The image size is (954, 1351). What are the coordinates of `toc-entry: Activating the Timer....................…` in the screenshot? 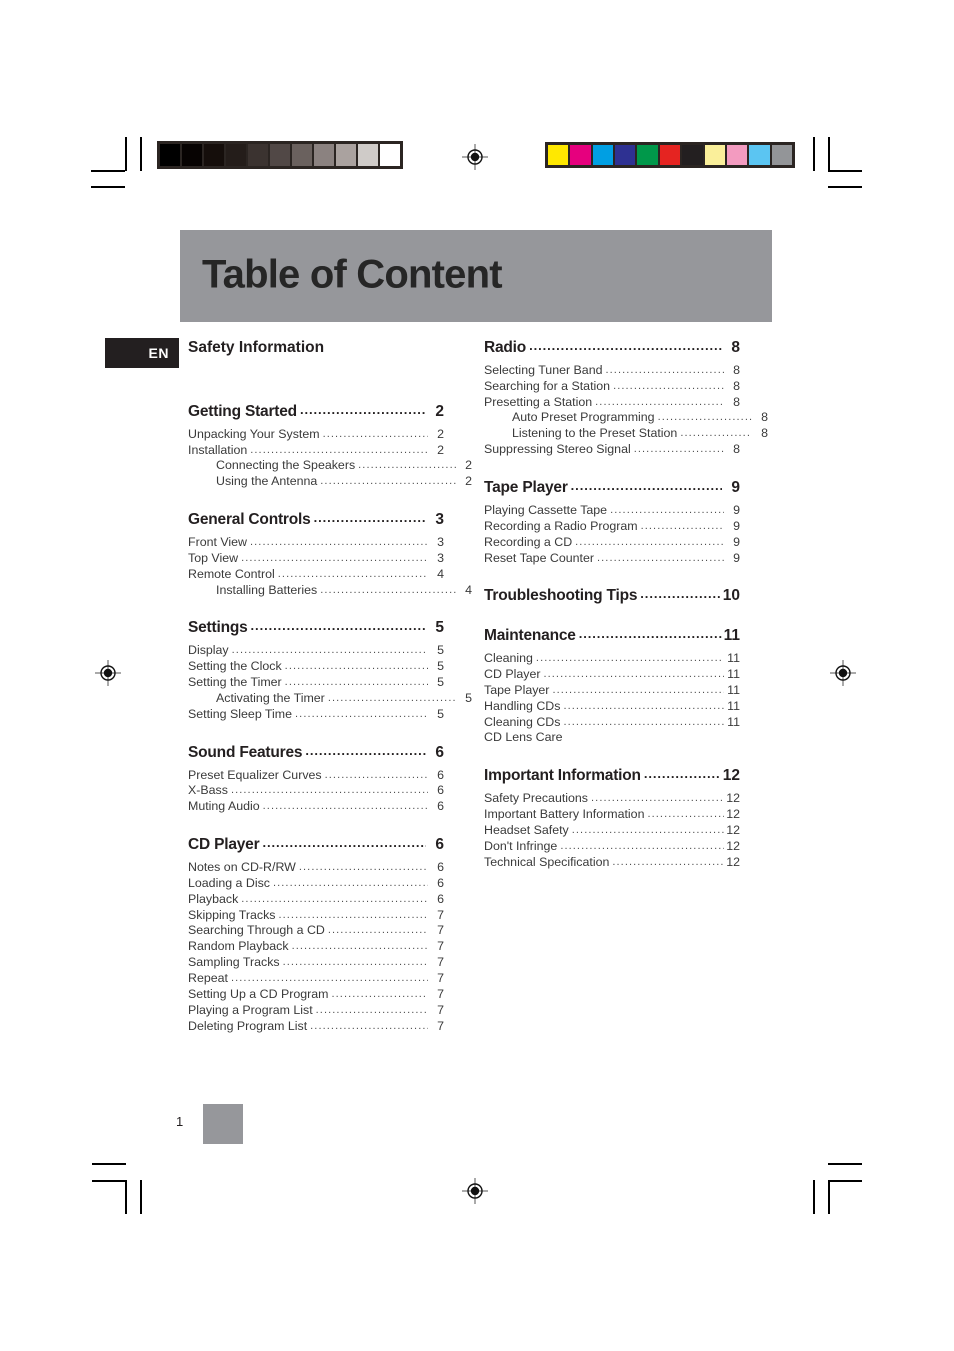 It's located at (330, 699).